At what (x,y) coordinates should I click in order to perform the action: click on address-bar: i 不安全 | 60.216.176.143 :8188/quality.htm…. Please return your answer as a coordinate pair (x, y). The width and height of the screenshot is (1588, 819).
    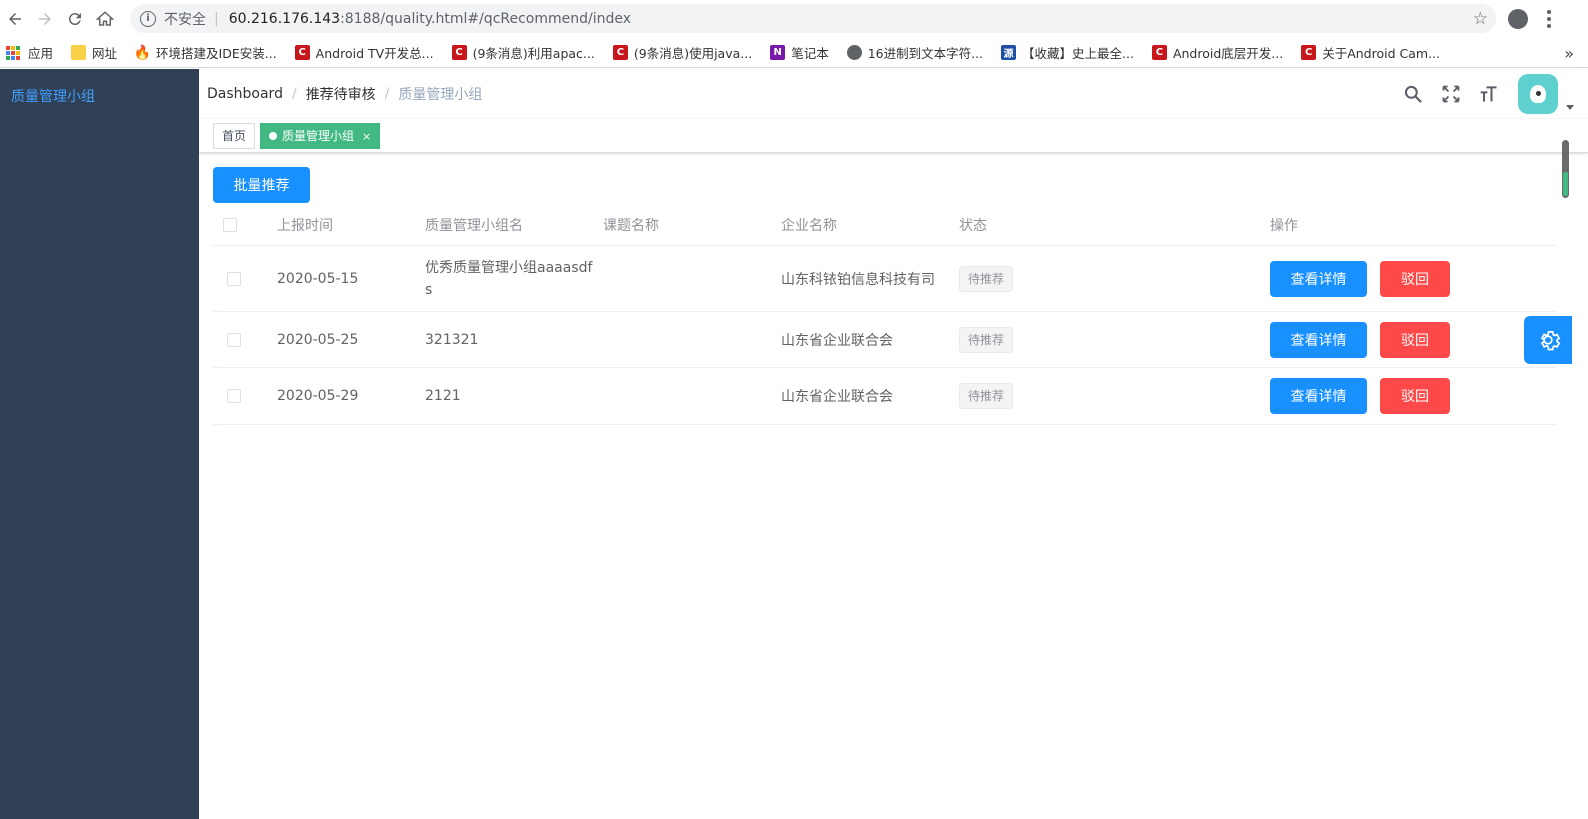
    Looking at the image, I should click on (813, 18).